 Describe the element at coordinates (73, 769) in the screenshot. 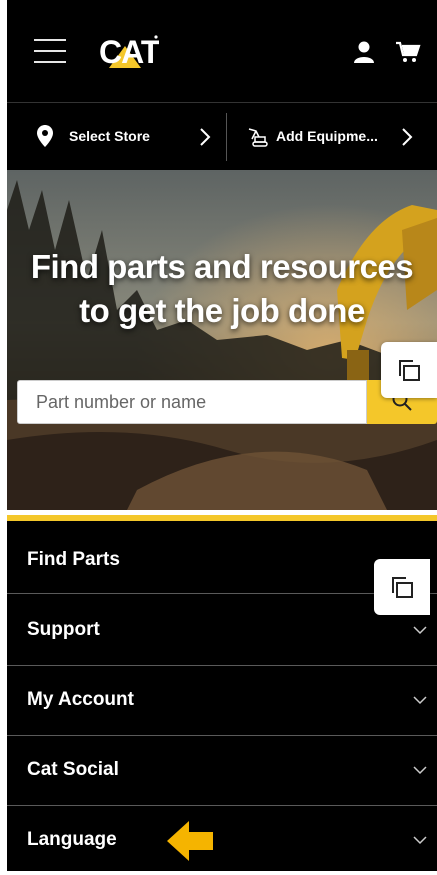

I see `menu-item-label: Cat Social` at that location.